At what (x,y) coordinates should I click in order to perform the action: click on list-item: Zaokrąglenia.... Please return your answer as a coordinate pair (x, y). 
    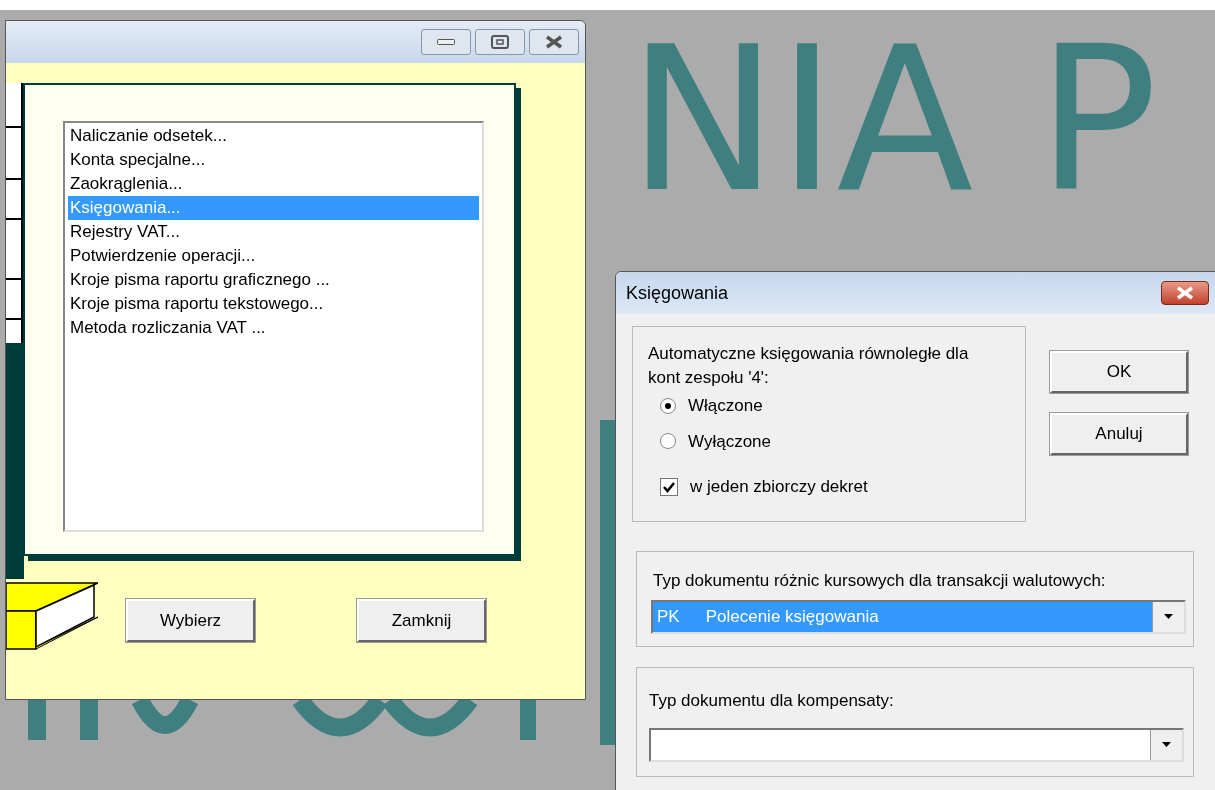
    Looking at the image, I should click on (273, 184).